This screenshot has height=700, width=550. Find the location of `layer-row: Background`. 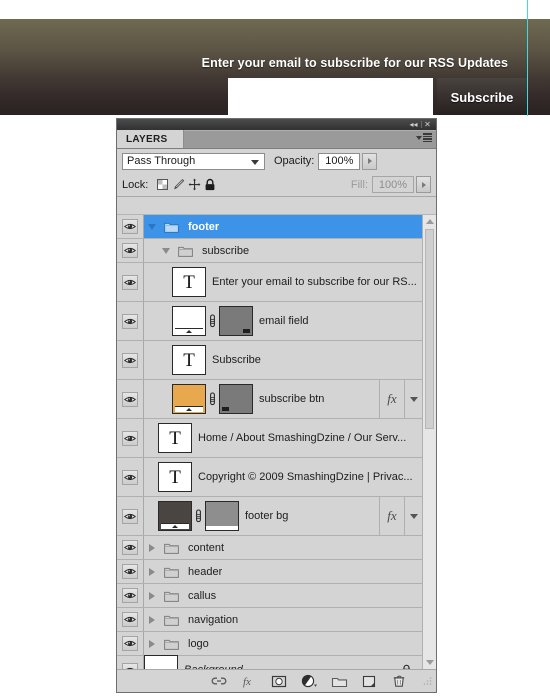

layer-row: Background is located at coordinates (269, 662).